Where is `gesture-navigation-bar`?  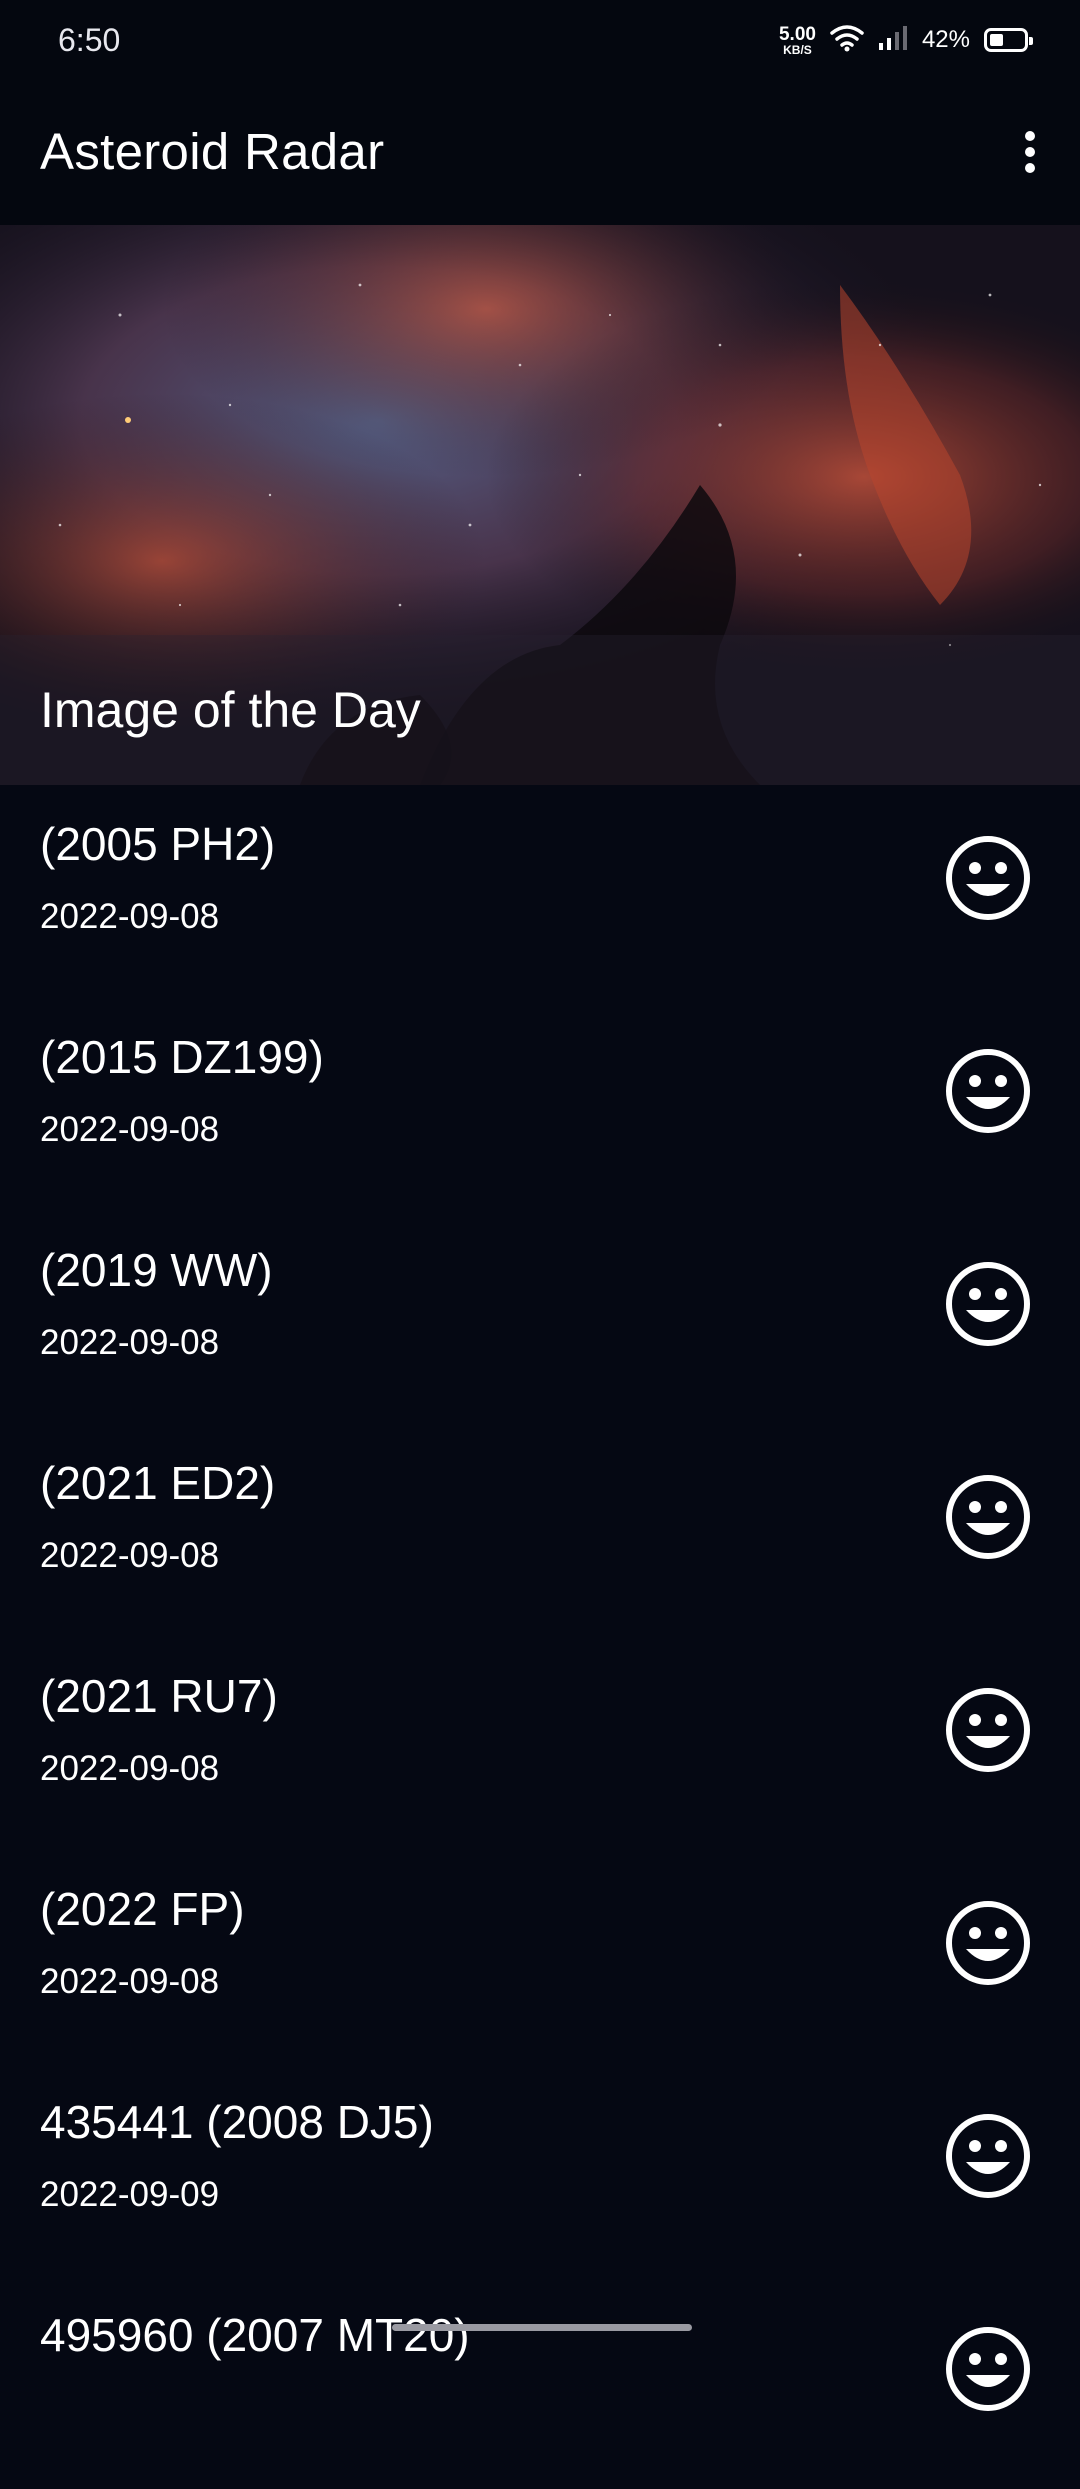
gesture-navigation-bar is located at coordinates (542, 2327).